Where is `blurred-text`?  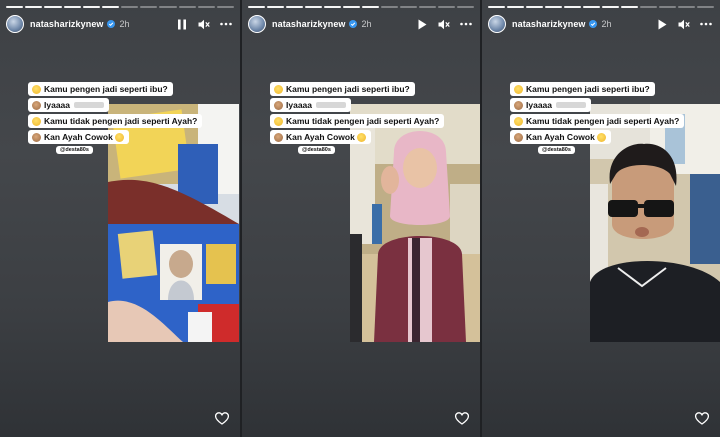 blurred-text is located at coordinates (331, 105).